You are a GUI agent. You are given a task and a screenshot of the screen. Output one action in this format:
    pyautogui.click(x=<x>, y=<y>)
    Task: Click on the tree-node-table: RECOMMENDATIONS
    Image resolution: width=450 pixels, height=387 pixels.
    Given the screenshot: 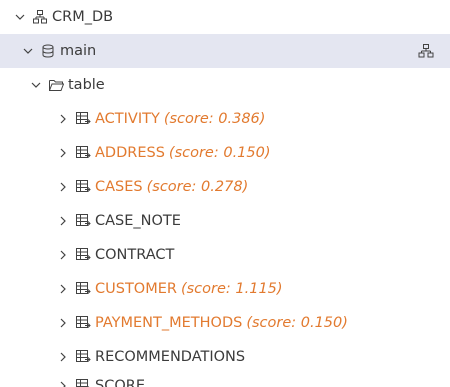 What is the action you would take?
    pyautogui.click(x=225, y=357)
    